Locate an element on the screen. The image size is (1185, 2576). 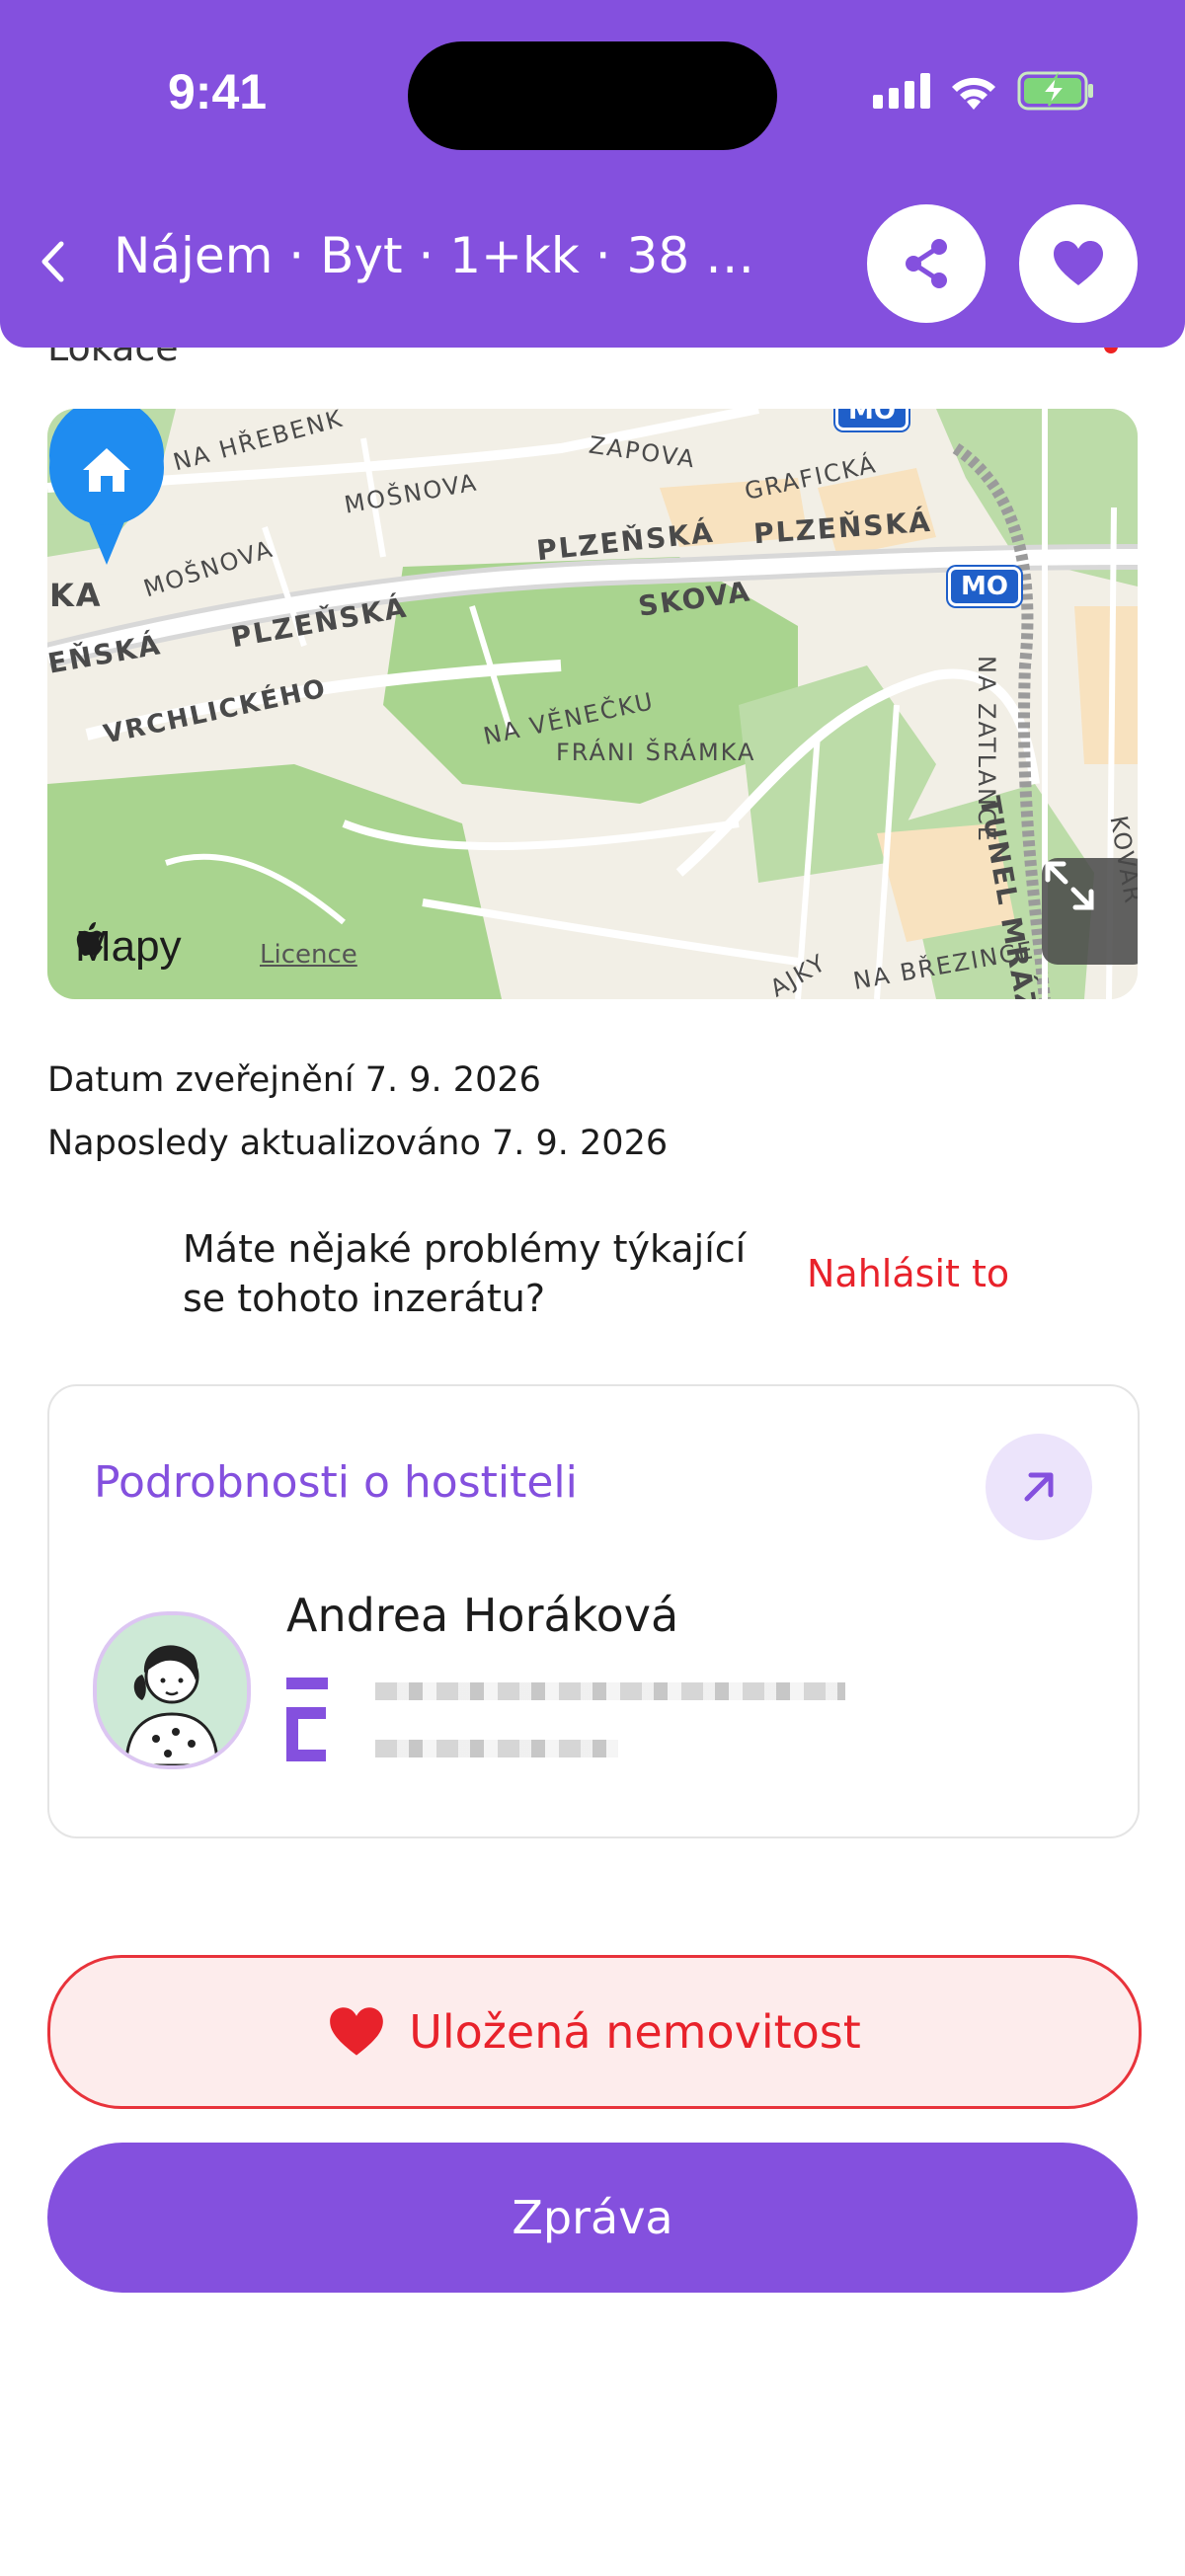
dynamic-island is located at coordinates (592, 95).